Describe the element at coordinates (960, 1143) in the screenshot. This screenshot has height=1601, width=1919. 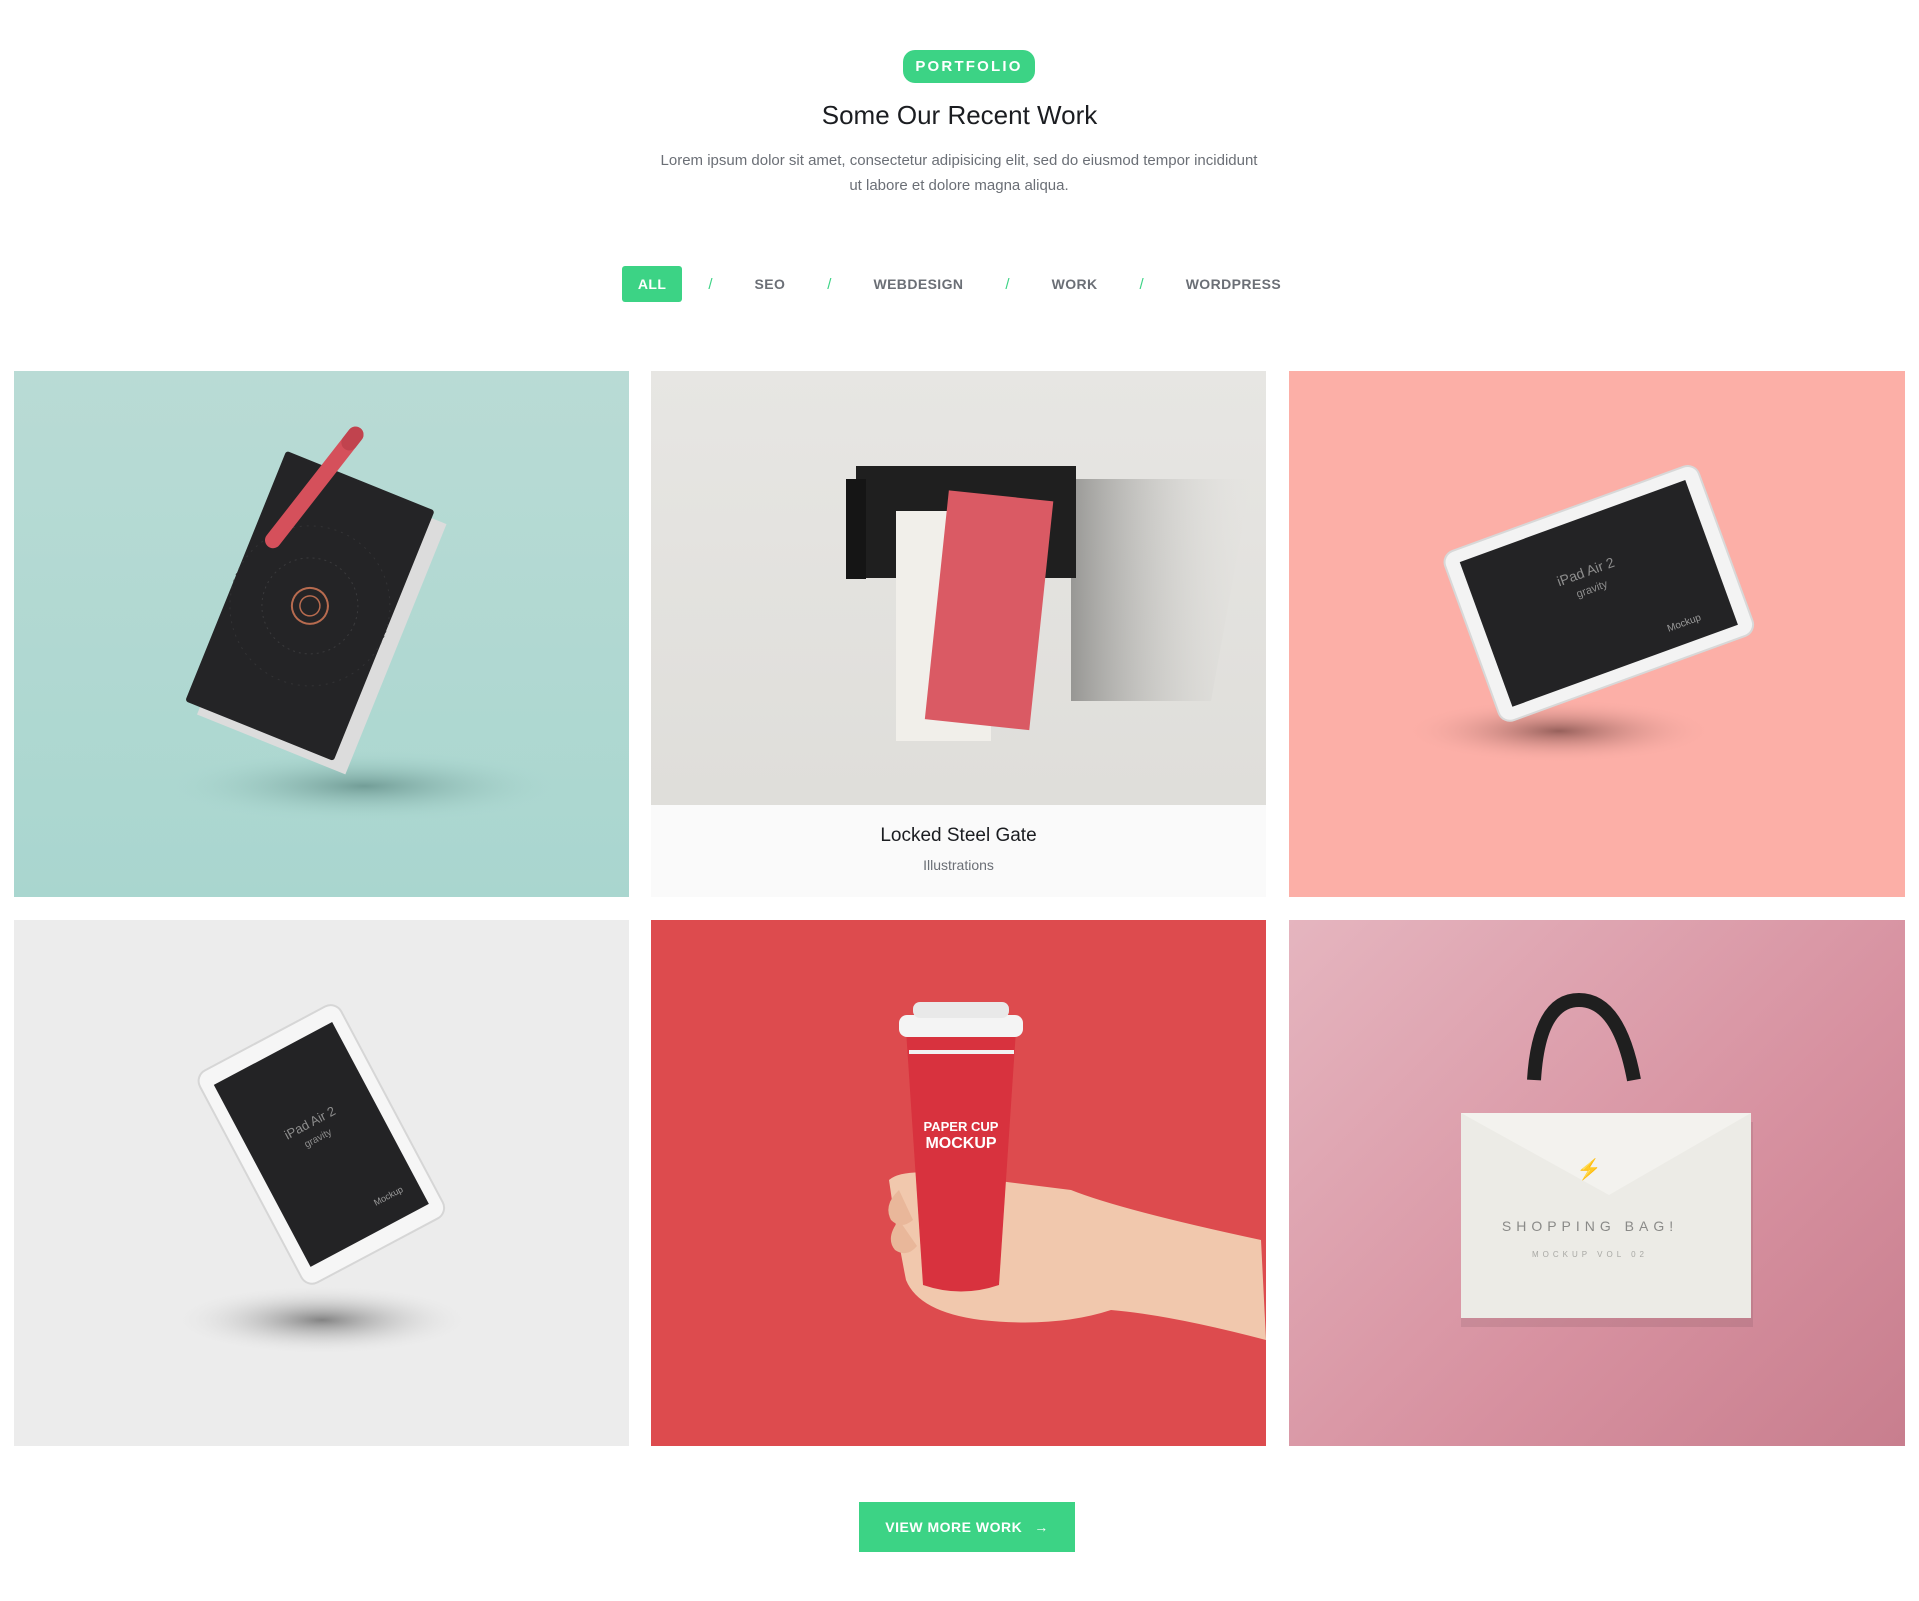
I see `cup-text-line2: MOCKUP` at that location.